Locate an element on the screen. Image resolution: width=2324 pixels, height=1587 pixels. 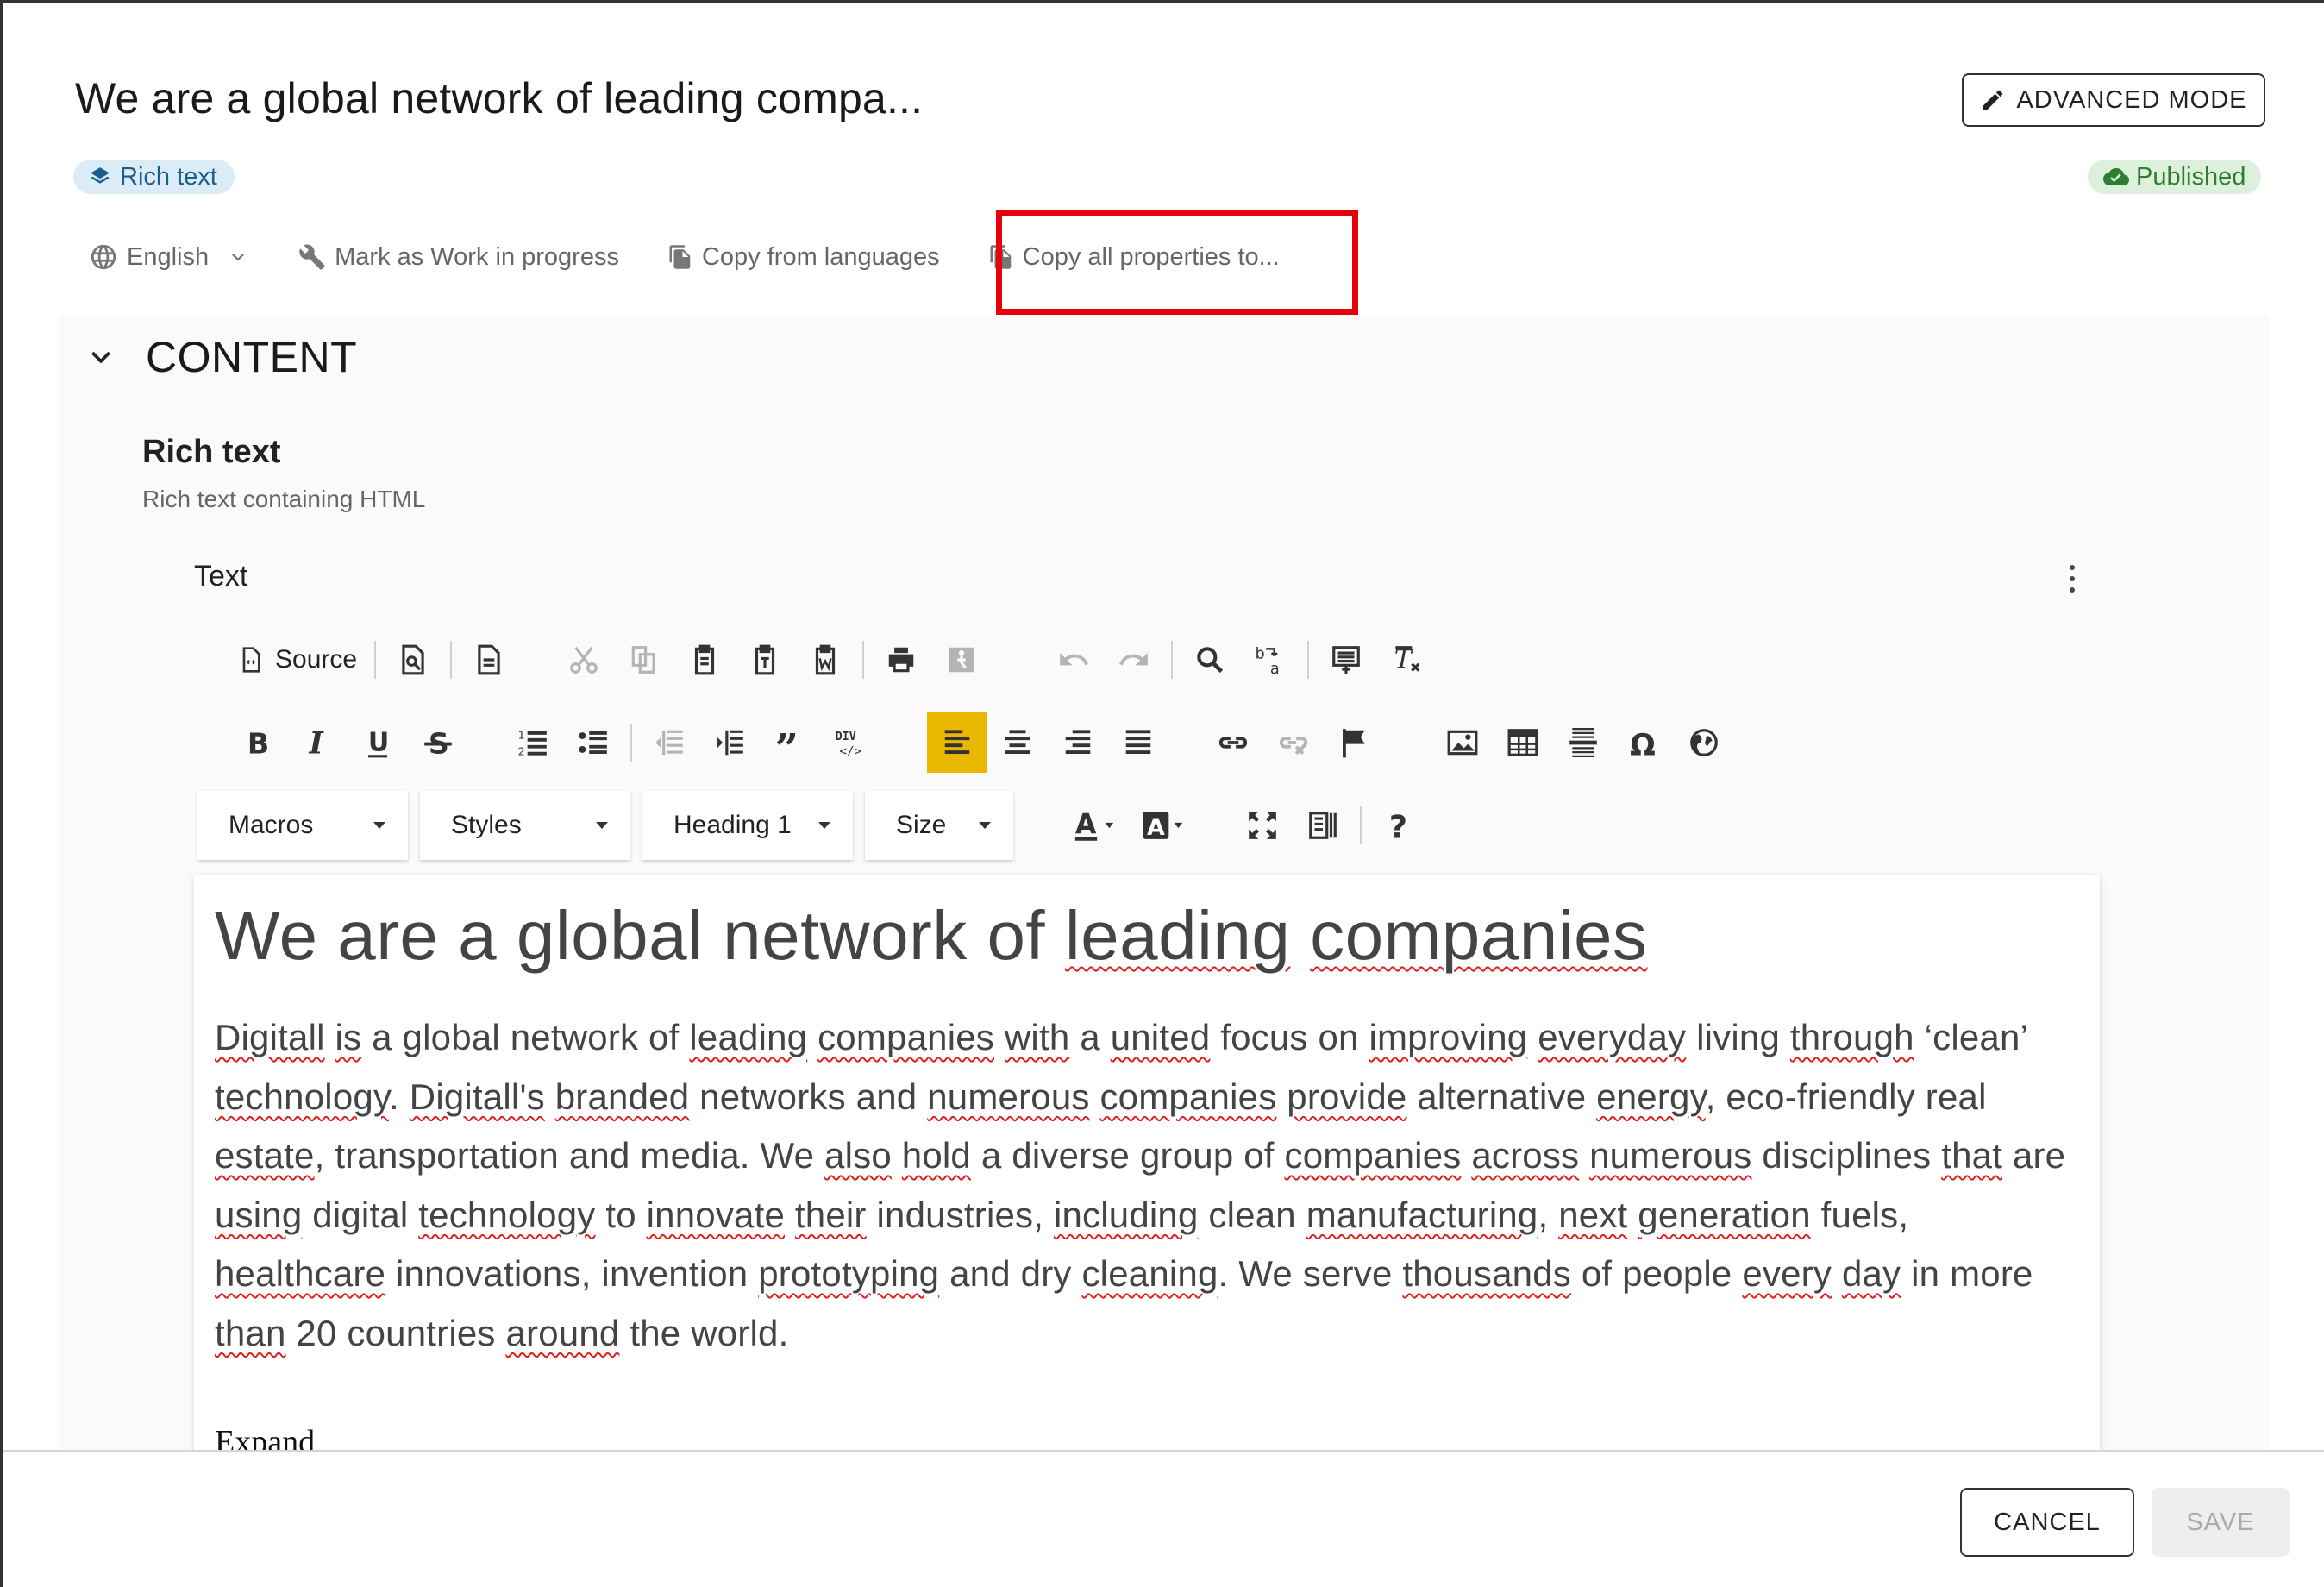
accessibility-button is located at coordinates (961, 660).